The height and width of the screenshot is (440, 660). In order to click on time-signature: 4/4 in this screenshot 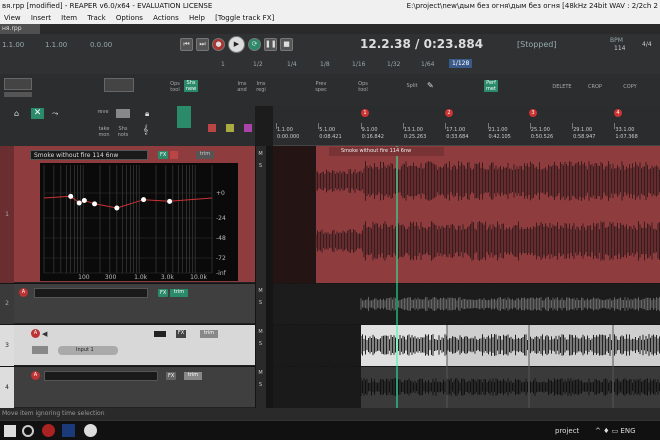, I will do `click(647, 44)`.